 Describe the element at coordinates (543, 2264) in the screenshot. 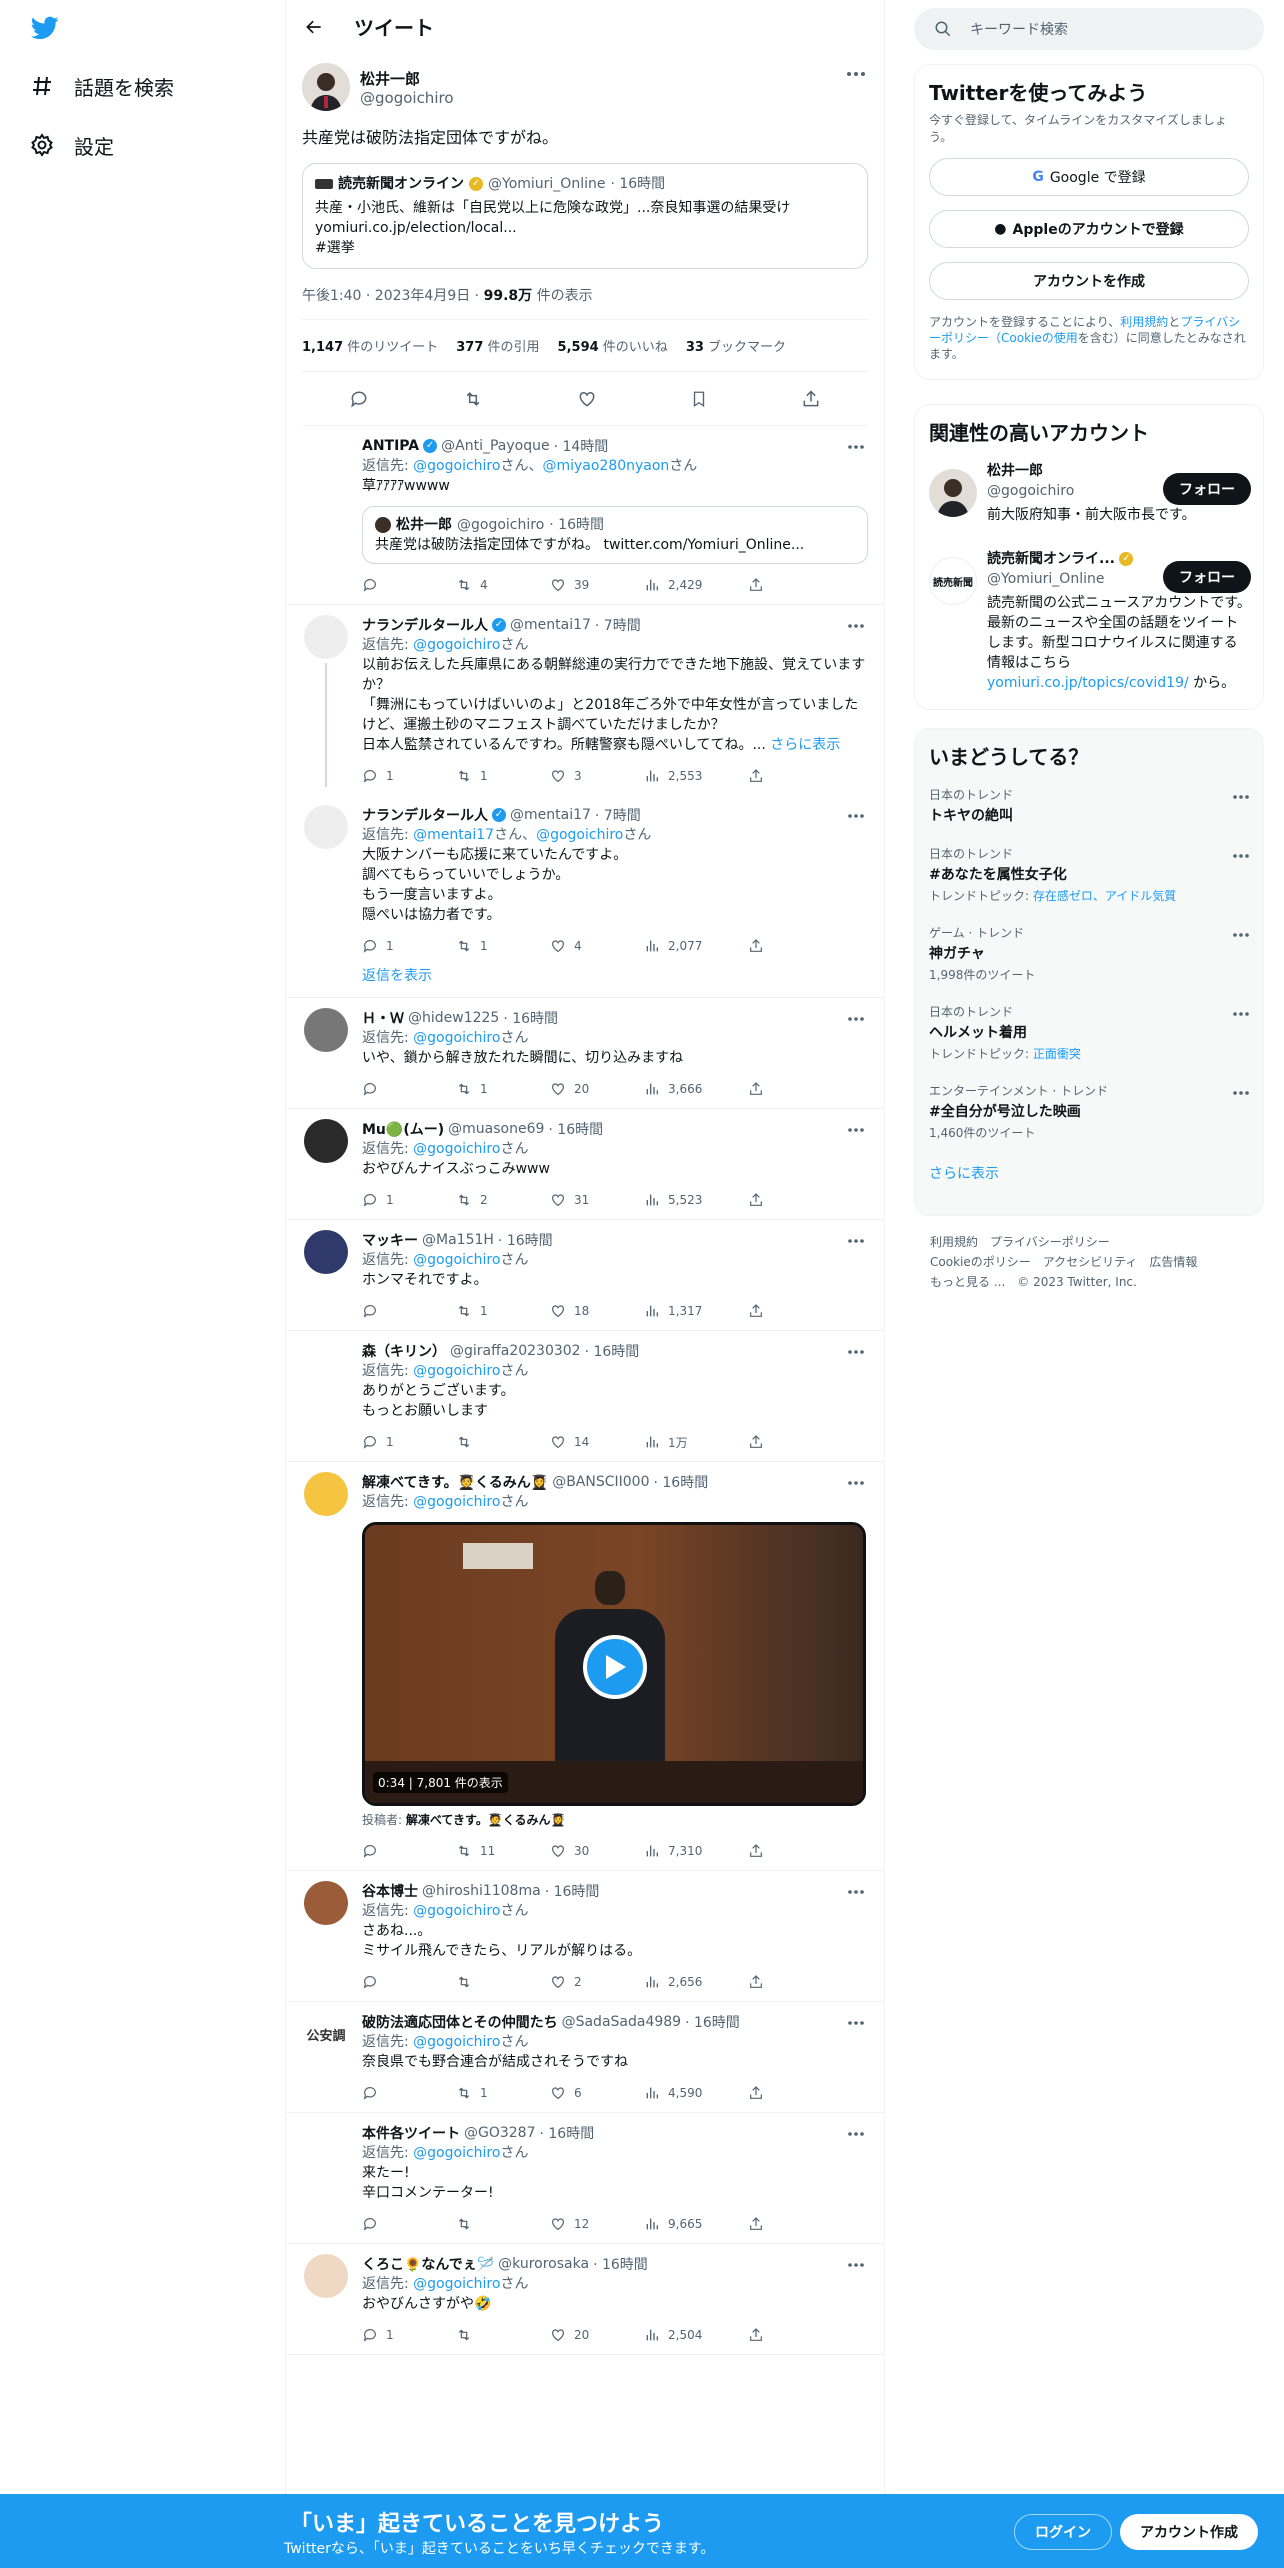

I see `author-handle: @kurorosaka` at that location.